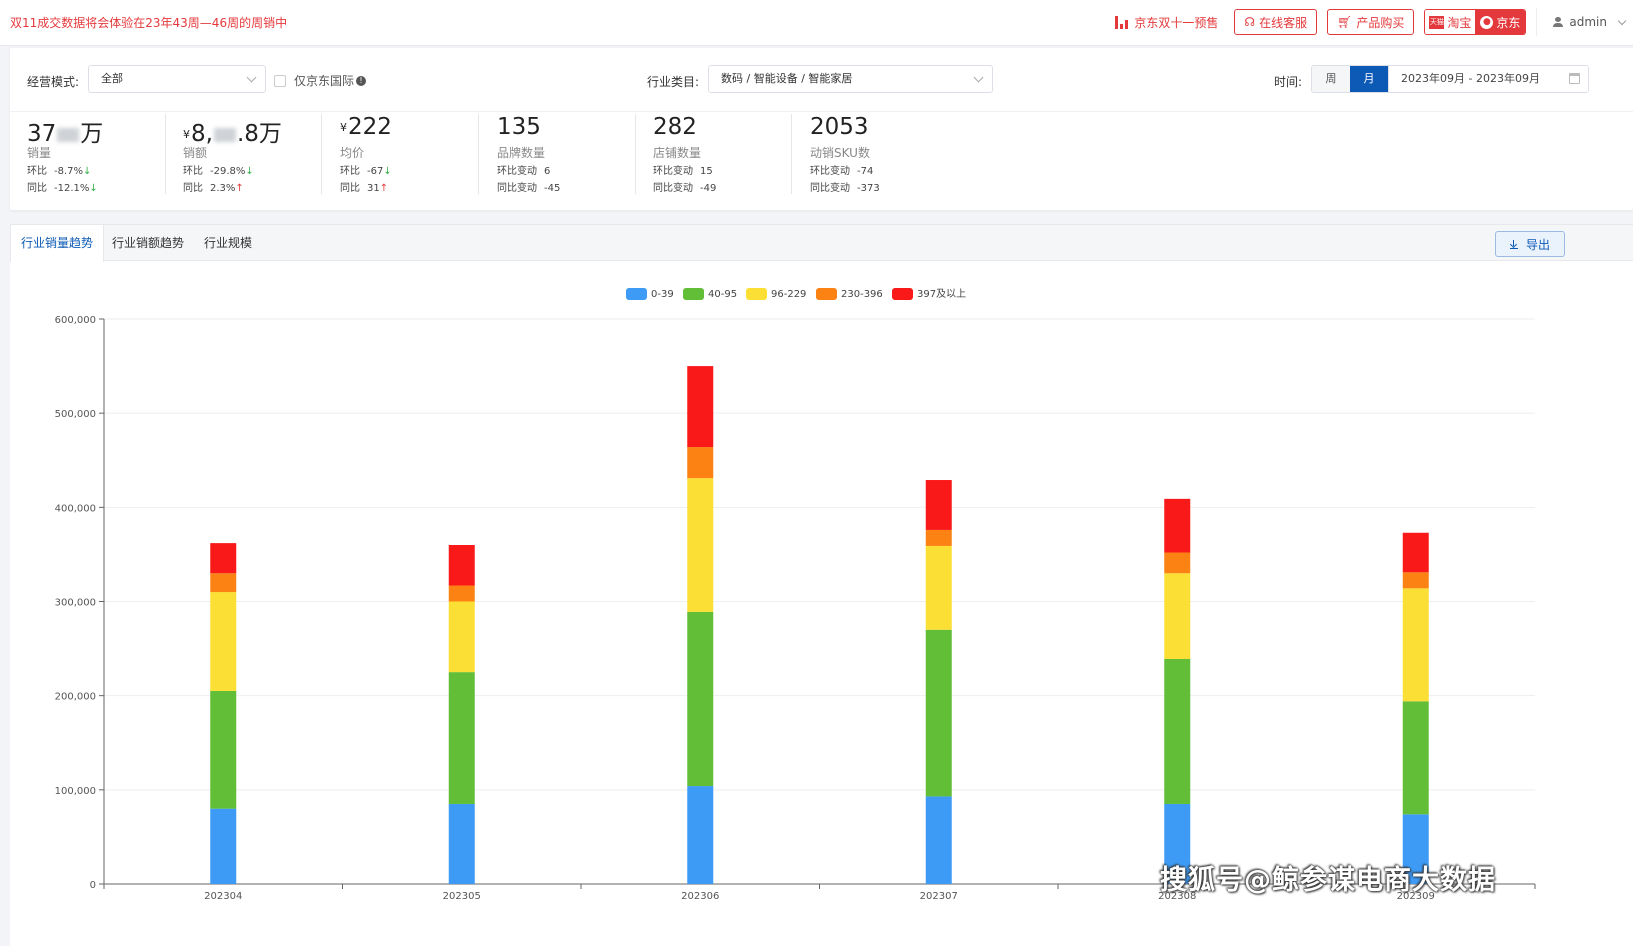 The image size is (1633, 946). What do you see at coordinates (39, 153) in the screenshot?
I see `kpi-label: 销量` at bounding box center [39, 153].